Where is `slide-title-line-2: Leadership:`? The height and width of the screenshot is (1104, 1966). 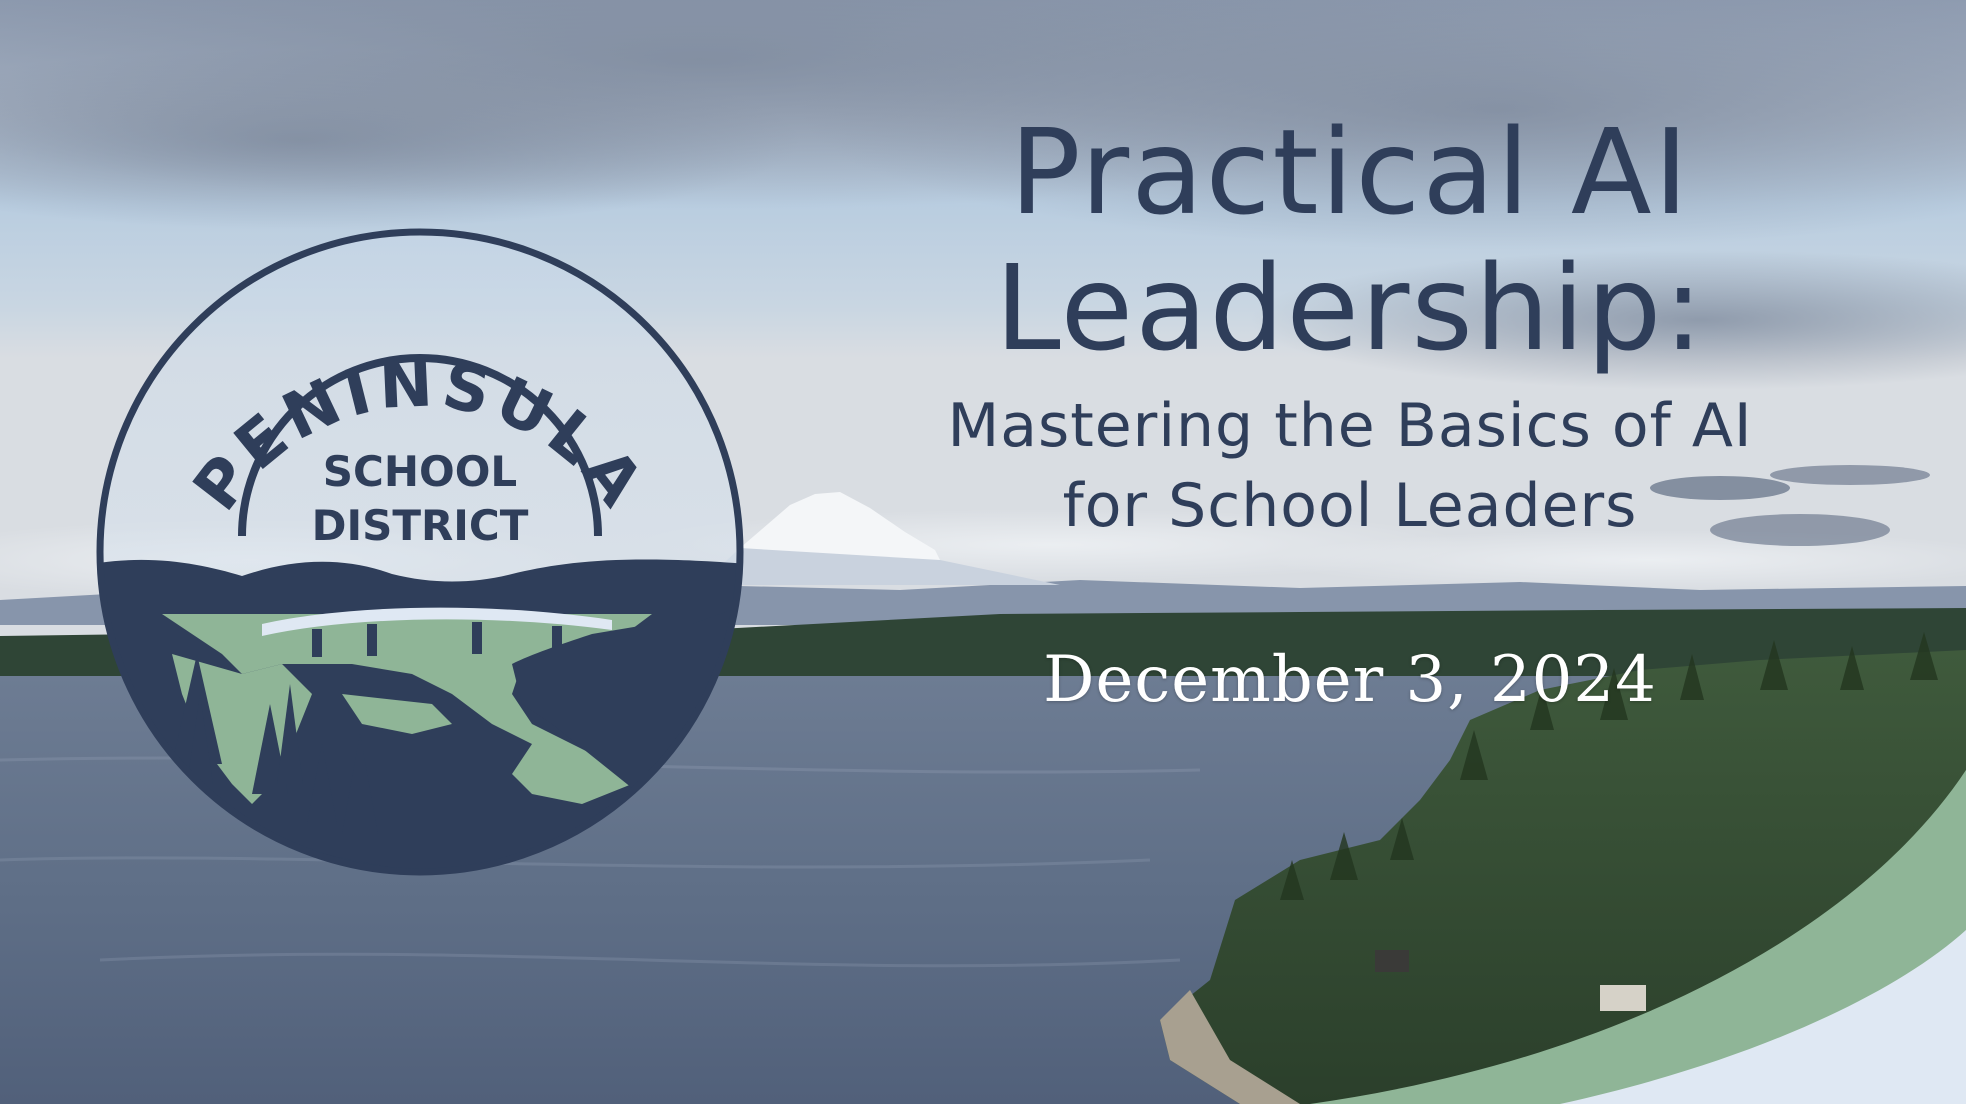
slide-title-line-2: Leadership: is located at coordinates (1350, 308).